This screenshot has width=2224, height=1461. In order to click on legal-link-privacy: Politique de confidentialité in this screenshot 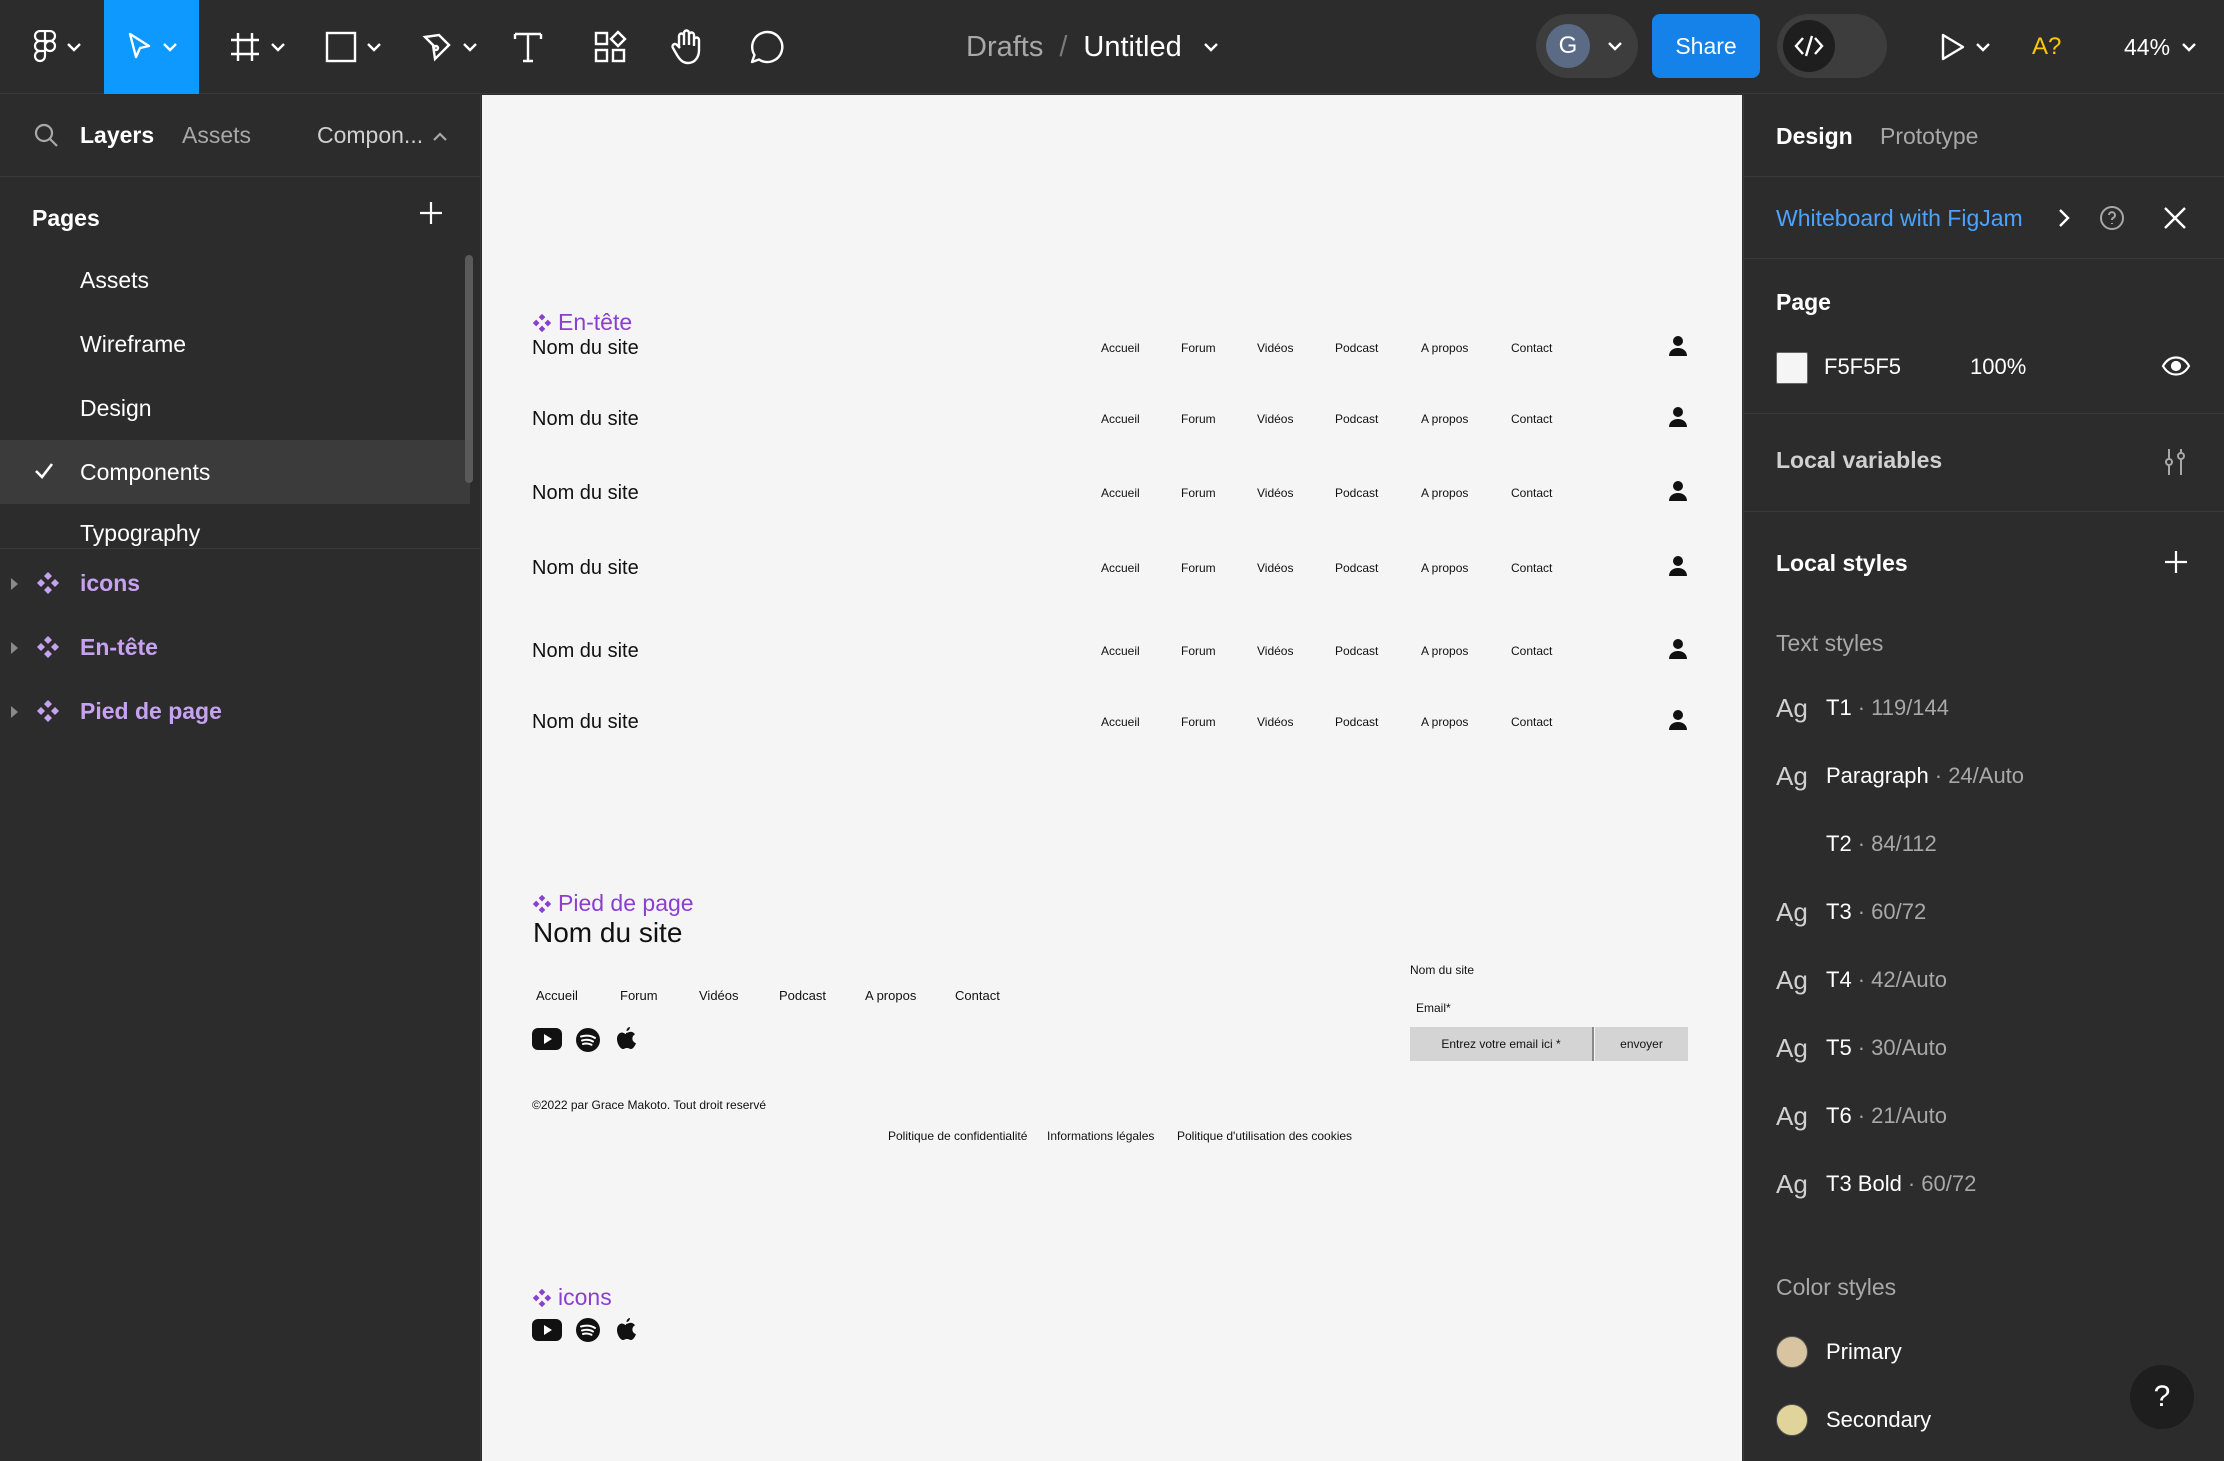, I will do `click(957, 1136)`.